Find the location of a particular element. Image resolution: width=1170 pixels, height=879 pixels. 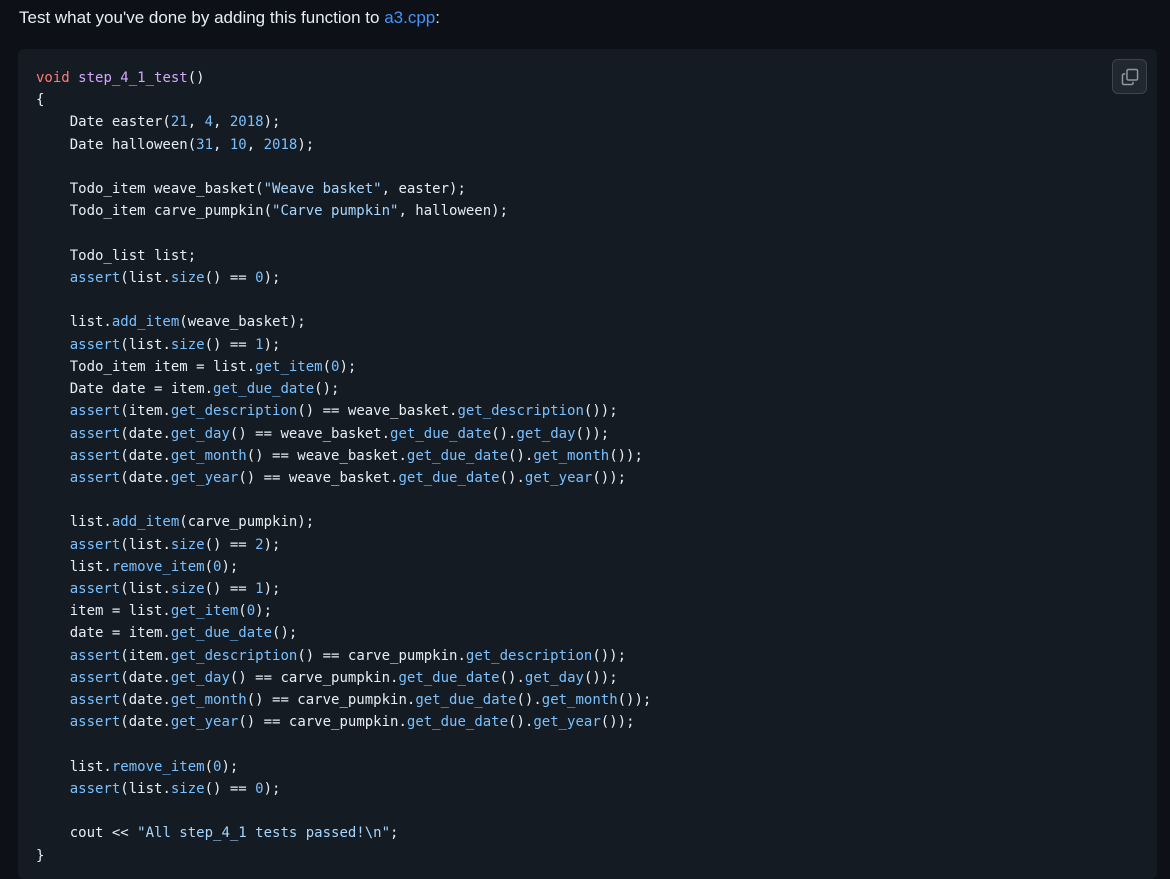

code-method-call: get_year is located at coordinates (204, 477).